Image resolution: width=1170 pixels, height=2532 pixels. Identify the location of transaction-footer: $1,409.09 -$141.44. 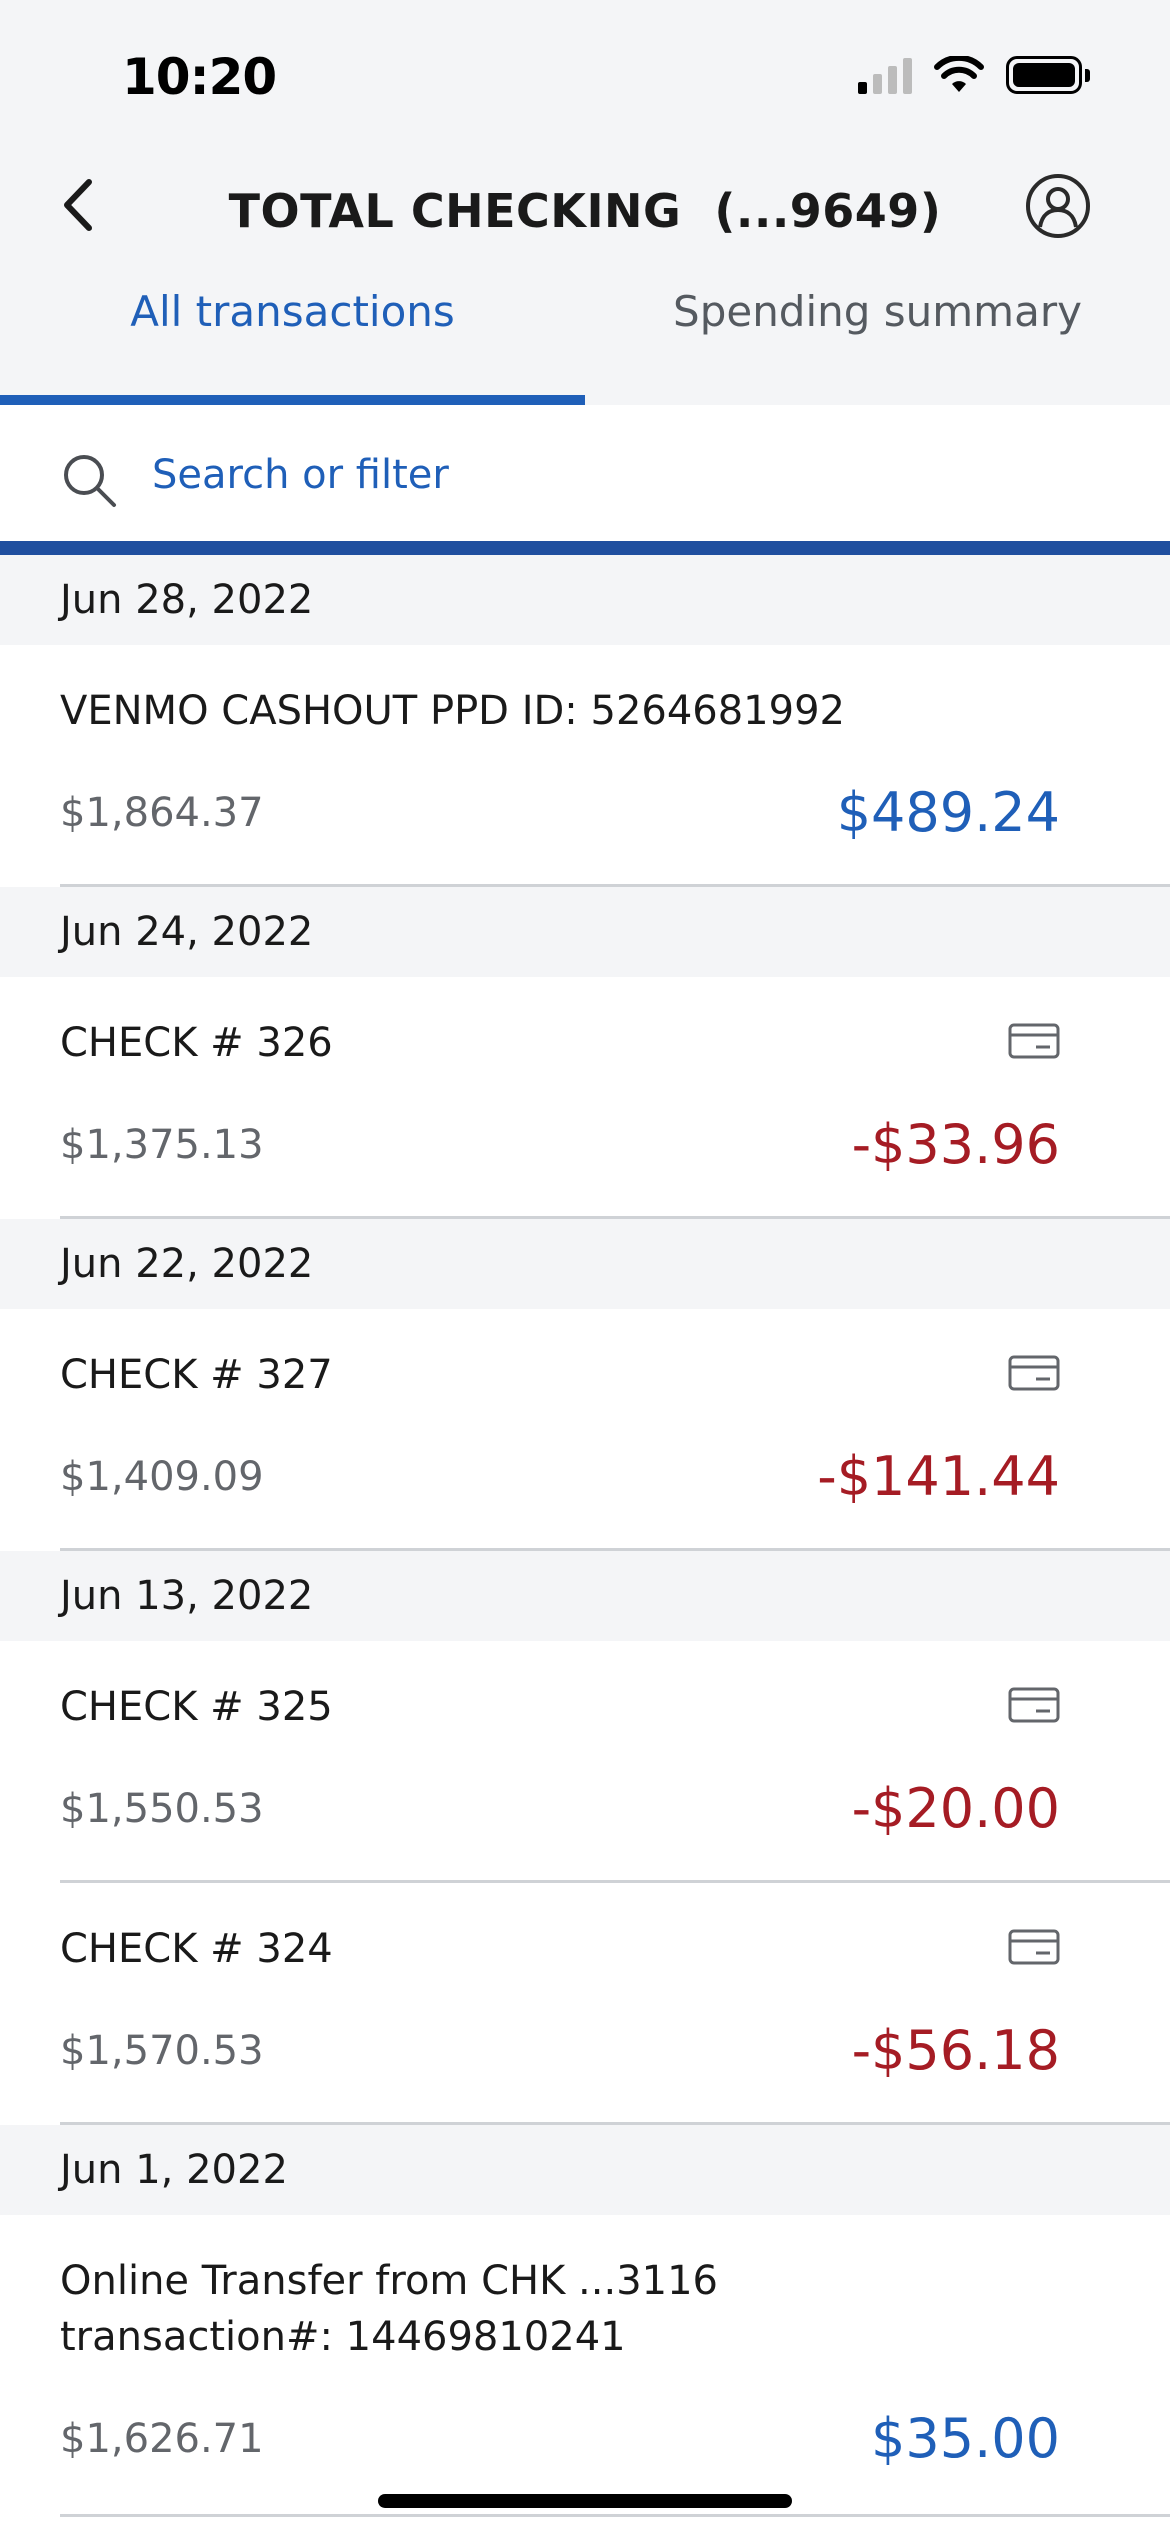
(615, 1476).